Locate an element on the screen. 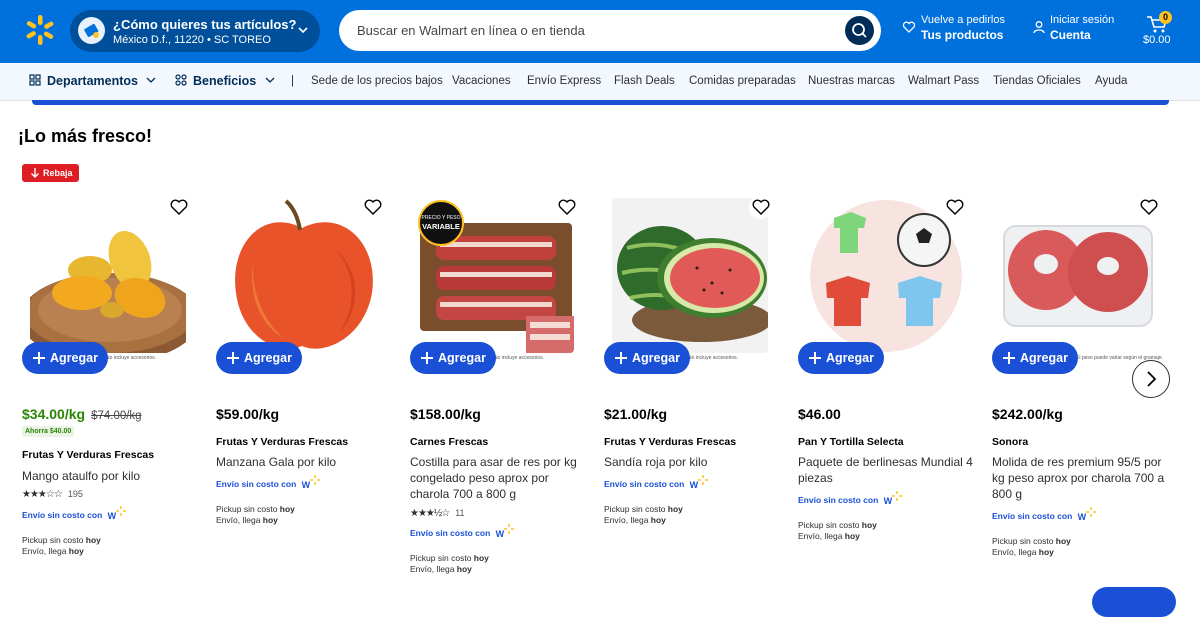 The width and height of the screenshot is (1200, 617). product-image-apple is located at coordinates (302, 275).